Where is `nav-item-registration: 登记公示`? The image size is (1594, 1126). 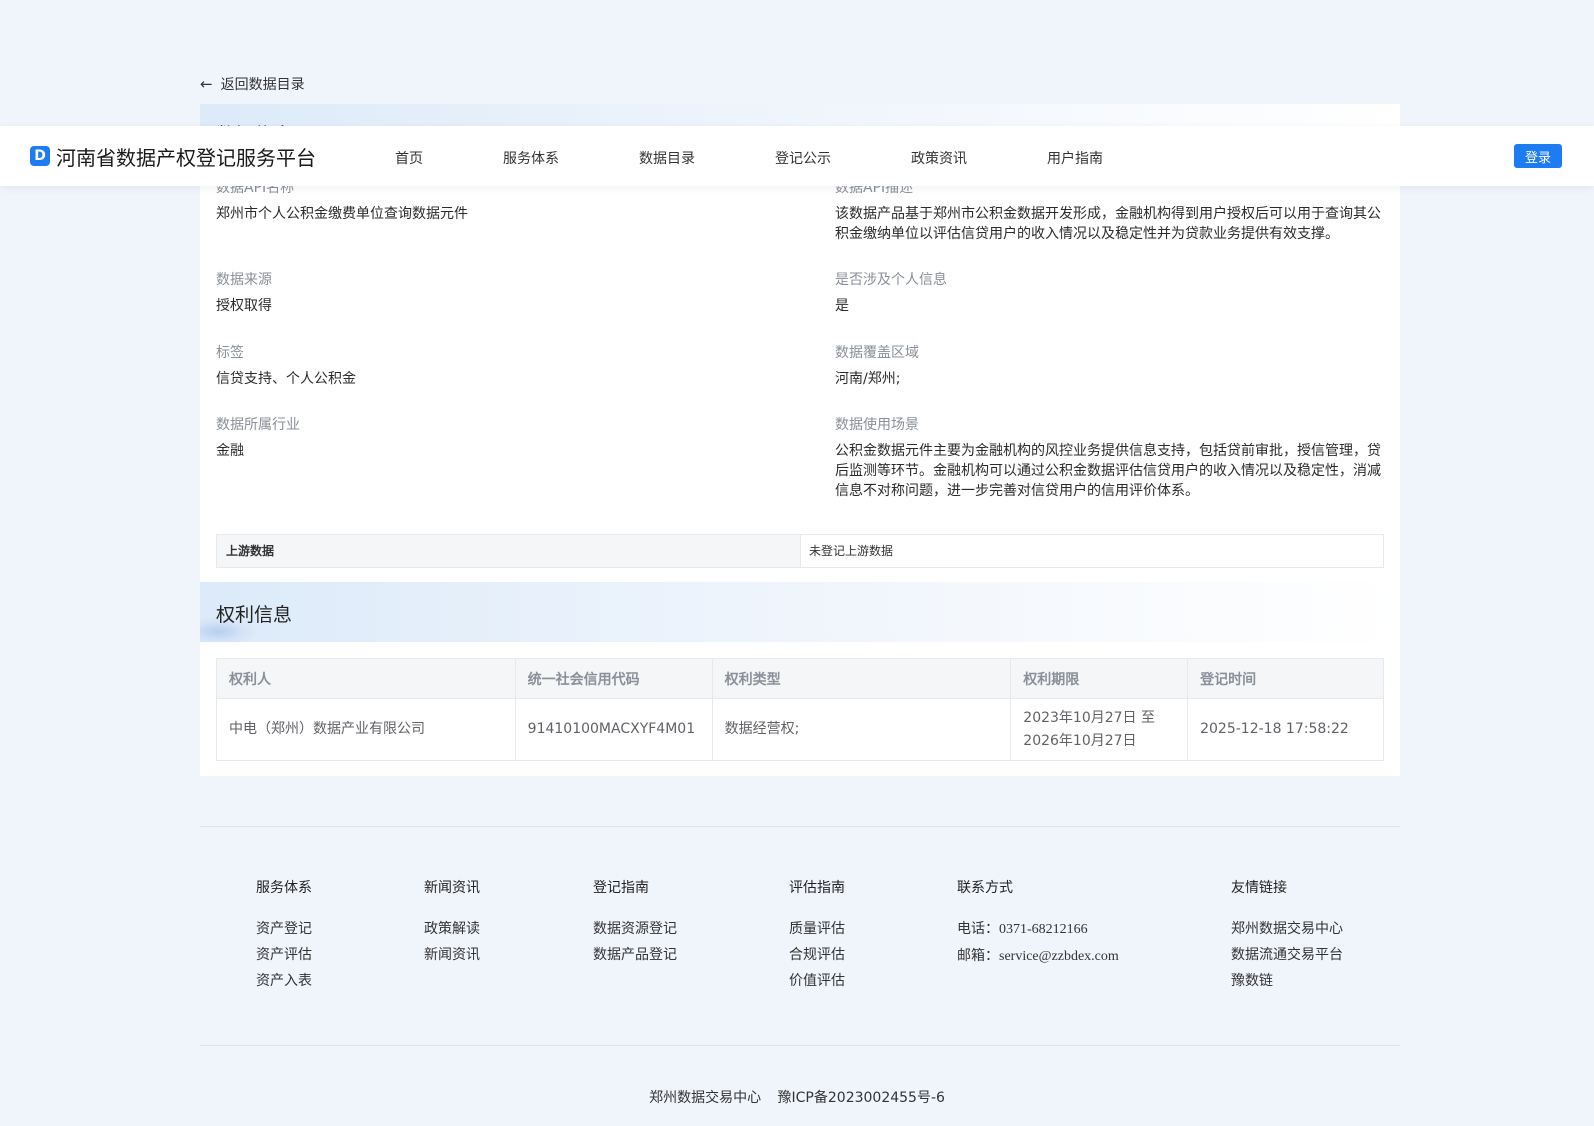 nav-item-registration: 登记公示 is located at coordinates (803, 158).